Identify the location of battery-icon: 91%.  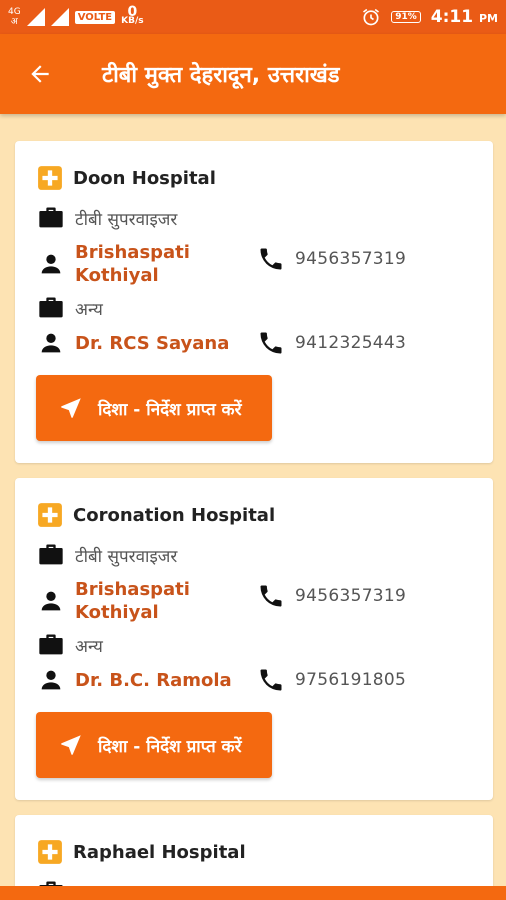
(406, 17).